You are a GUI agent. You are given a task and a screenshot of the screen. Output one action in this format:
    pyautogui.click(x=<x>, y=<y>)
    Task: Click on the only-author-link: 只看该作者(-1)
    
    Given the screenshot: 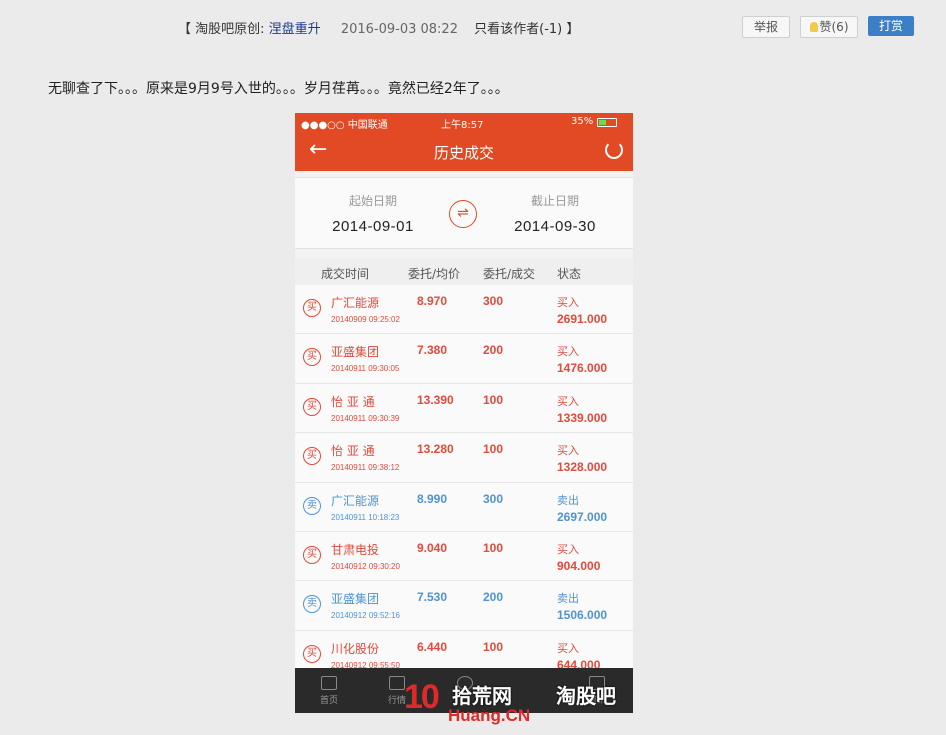 What is the action you would take?
    pyautogui.click(x=518, y=29)
    